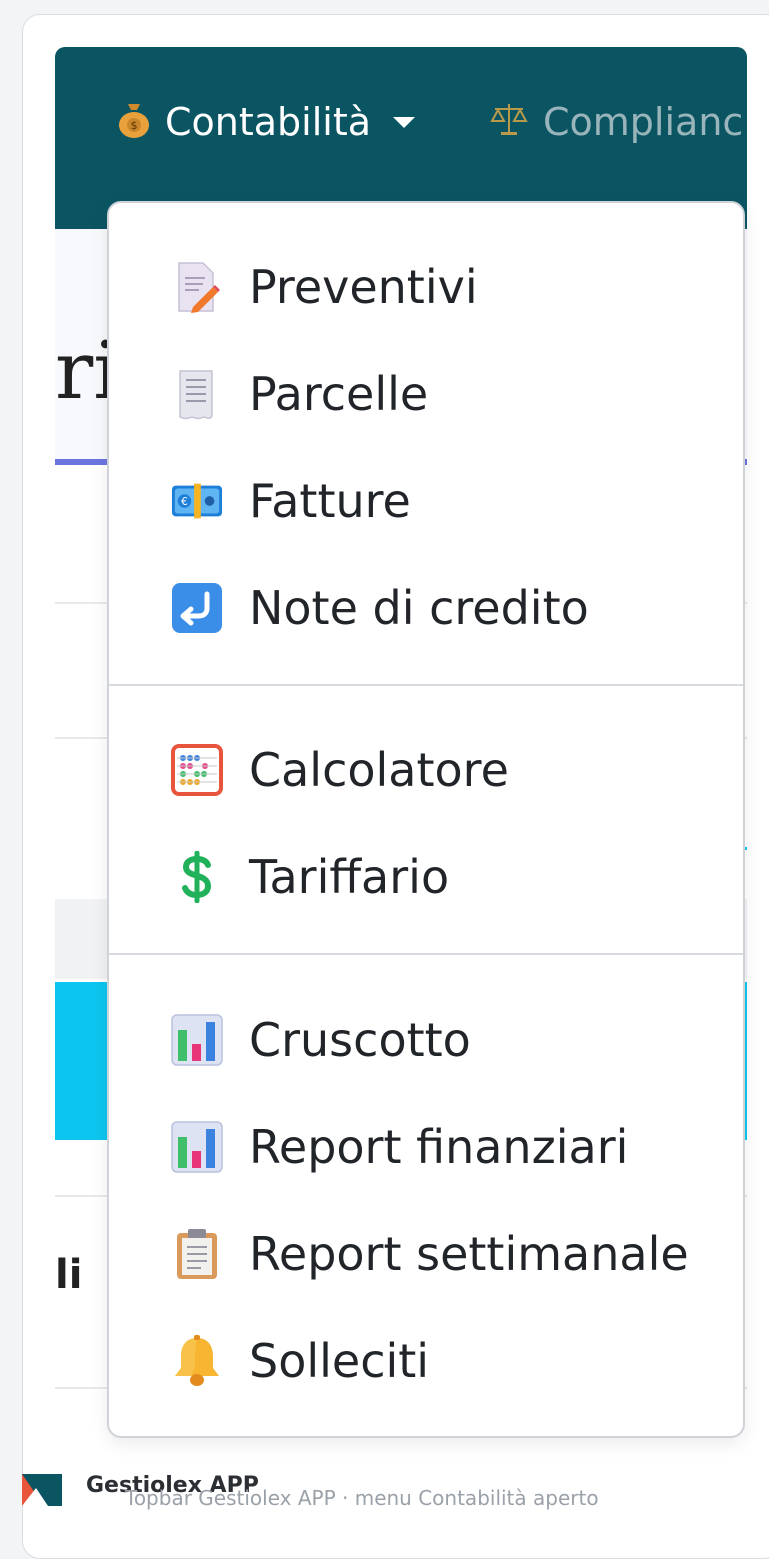 The height and width of the screenshot is (1559, 769). I want to click on abacus-icon, so click(197, 770).